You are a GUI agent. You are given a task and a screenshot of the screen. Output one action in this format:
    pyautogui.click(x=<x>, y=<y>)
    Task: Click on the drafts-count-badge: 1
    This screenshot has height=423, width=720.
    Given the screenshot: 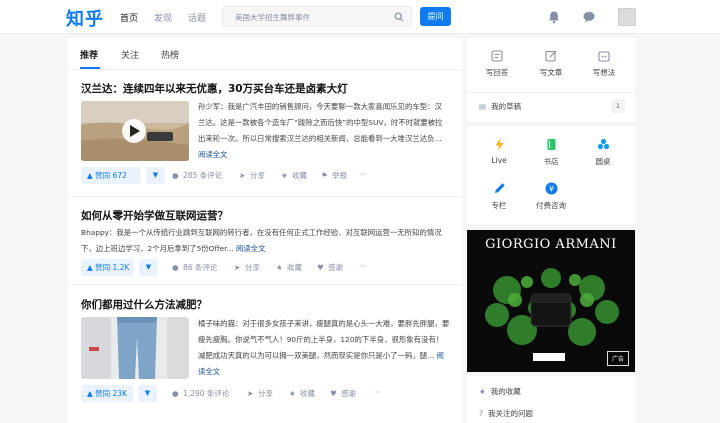 What is the action you would take?
    pyautogui.click(x=618, y=106)
    